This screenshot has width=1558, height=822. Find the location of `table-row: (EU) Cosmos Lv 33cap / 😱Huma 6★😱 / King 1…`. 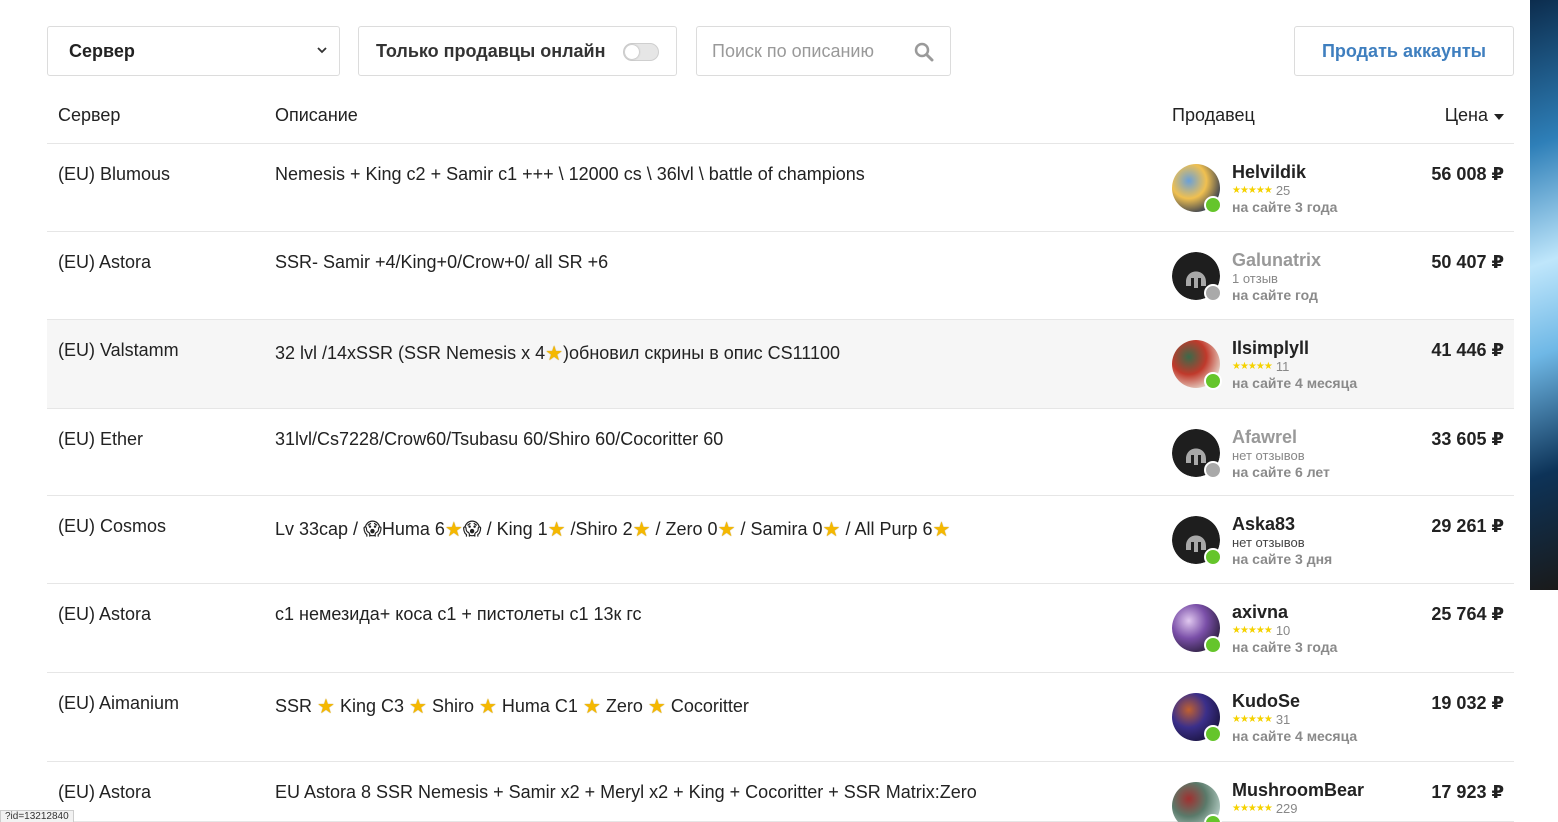

table-row: (EU) Cosmos Lv 33cap / 😱Huma 6★😱 / King 1… is located at coordinates (780, 540).